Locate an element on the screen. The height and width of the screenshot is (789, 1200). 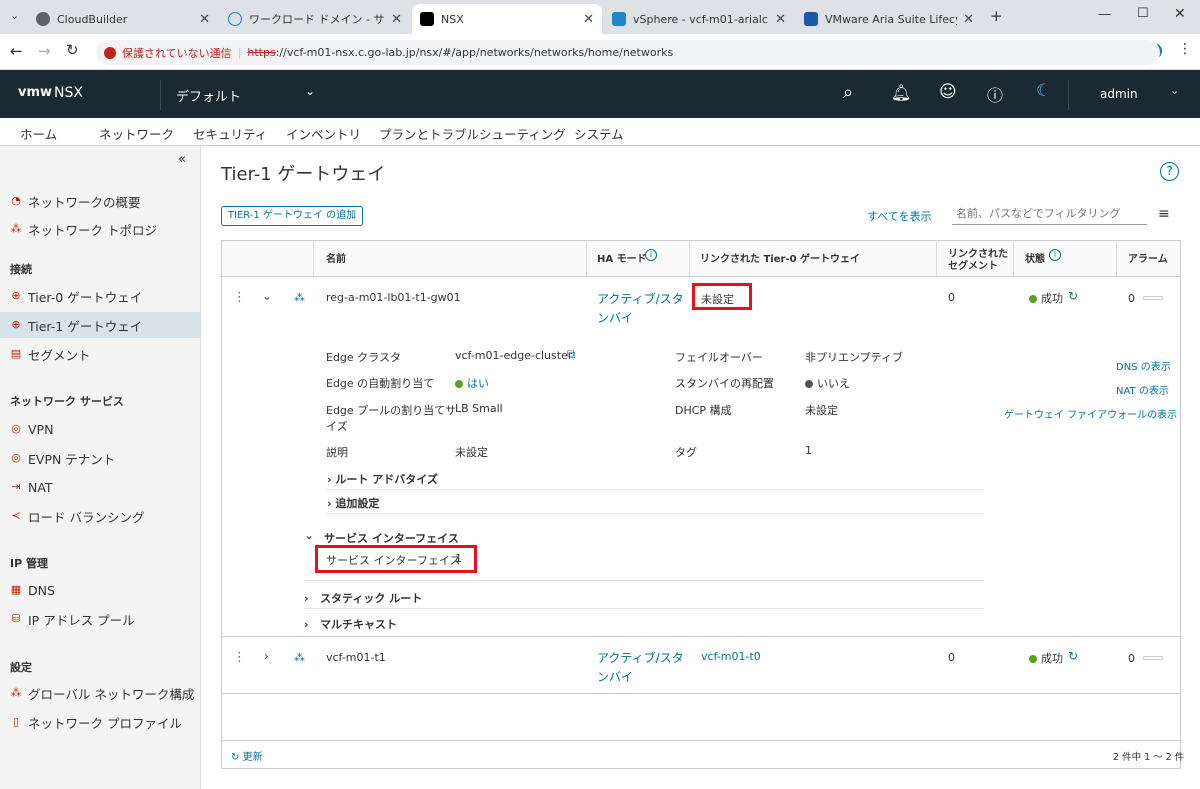
browser-tab-vsphere: vSphere - vcf-m01-arialc - サマリ ✕ is located at coordinates (699, 19).